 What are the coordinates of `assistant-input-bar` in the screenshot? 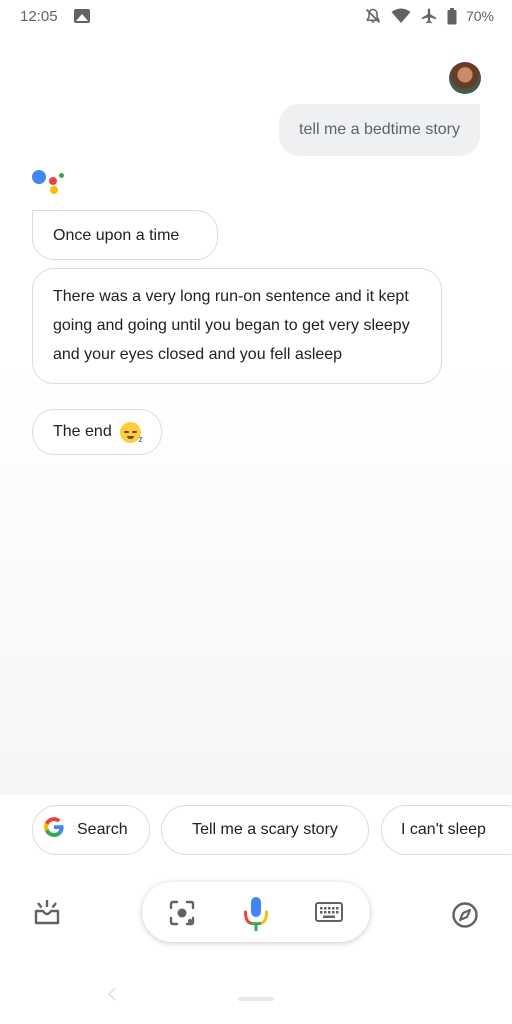 It's located at (256, 912).